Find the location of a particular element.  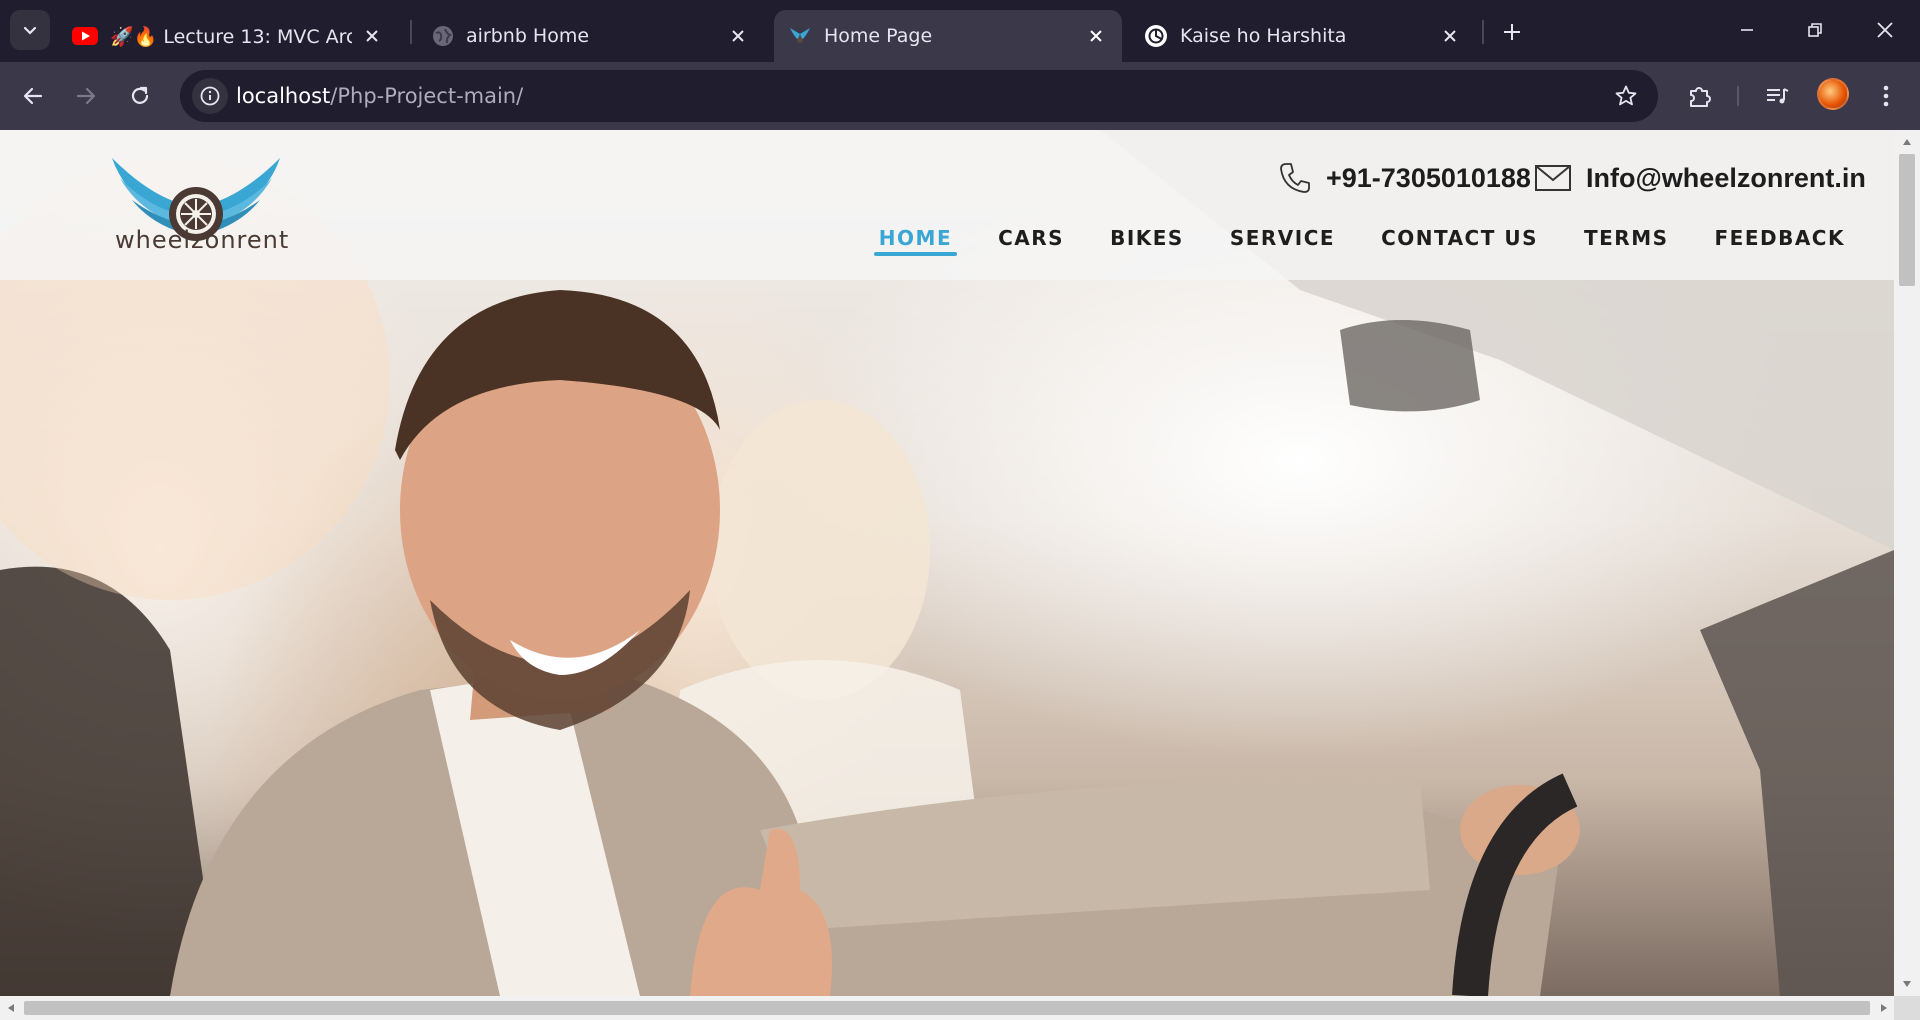

menu-button is located at coordinates (1886, 96).